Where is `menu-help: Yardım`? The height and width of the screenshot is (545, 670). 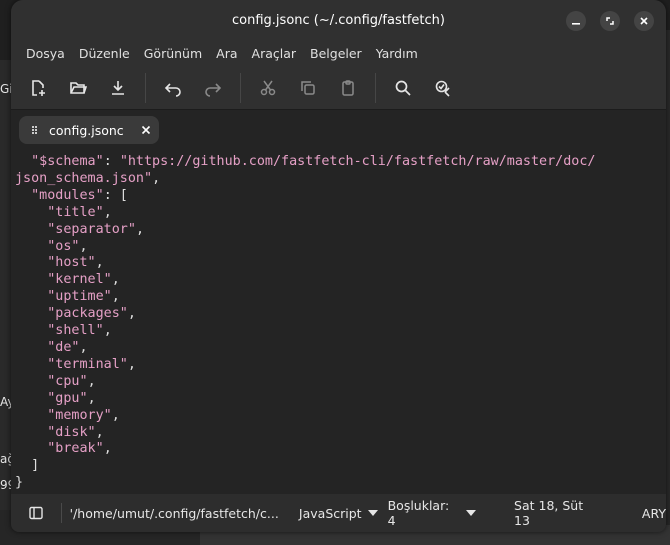
menu-help: Yardım is located at coordinates (397, 53).